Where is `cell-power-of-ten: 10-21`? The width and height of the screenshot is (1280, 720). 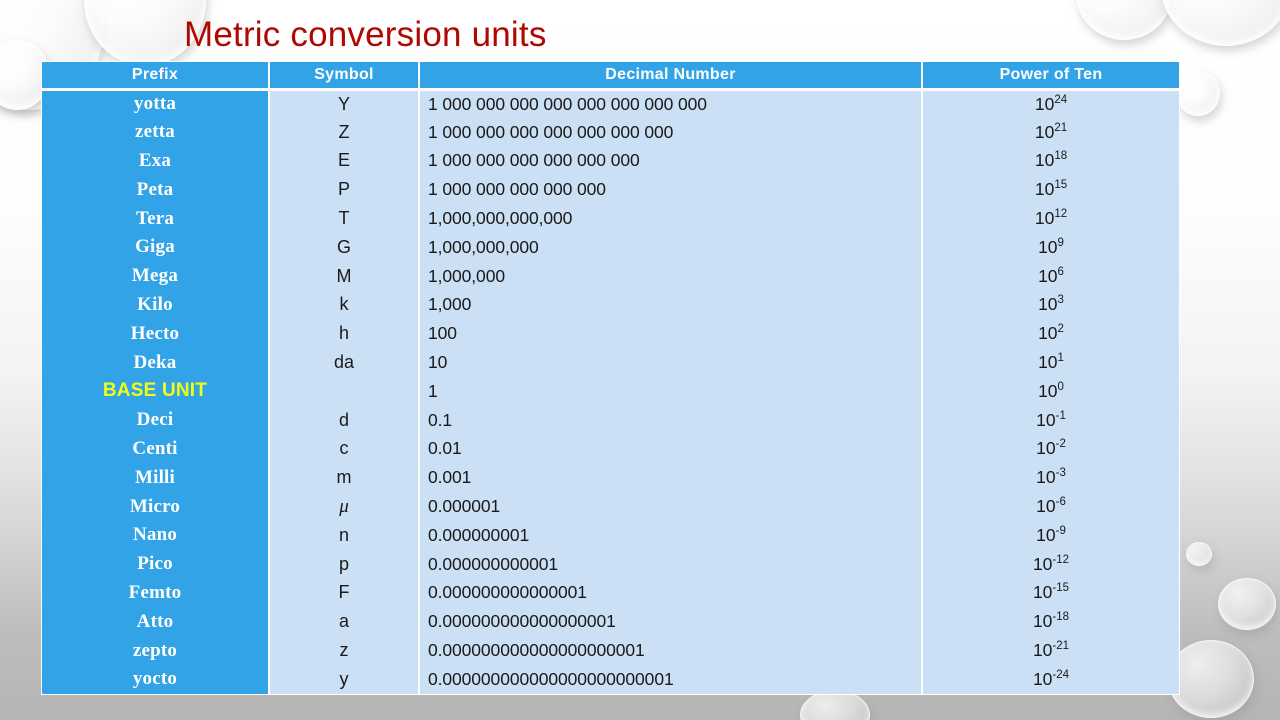
cell-power-of-ten: 10-21 is located at coordinates (1050, 650).